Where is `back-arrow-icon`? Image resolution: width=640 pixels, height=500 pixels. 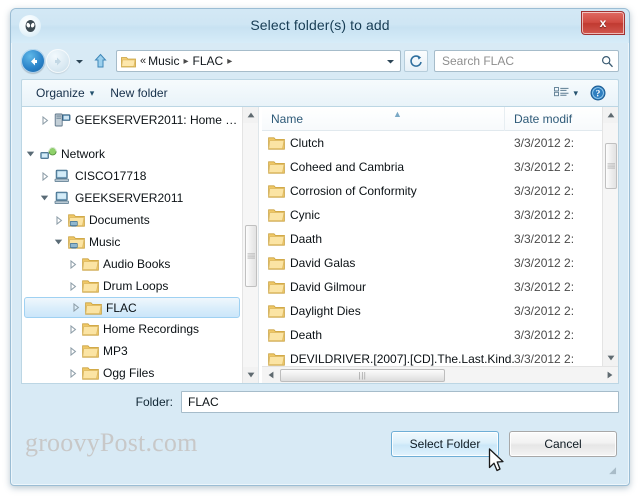 back-arrow-icon is located at coordinates (33, 61).